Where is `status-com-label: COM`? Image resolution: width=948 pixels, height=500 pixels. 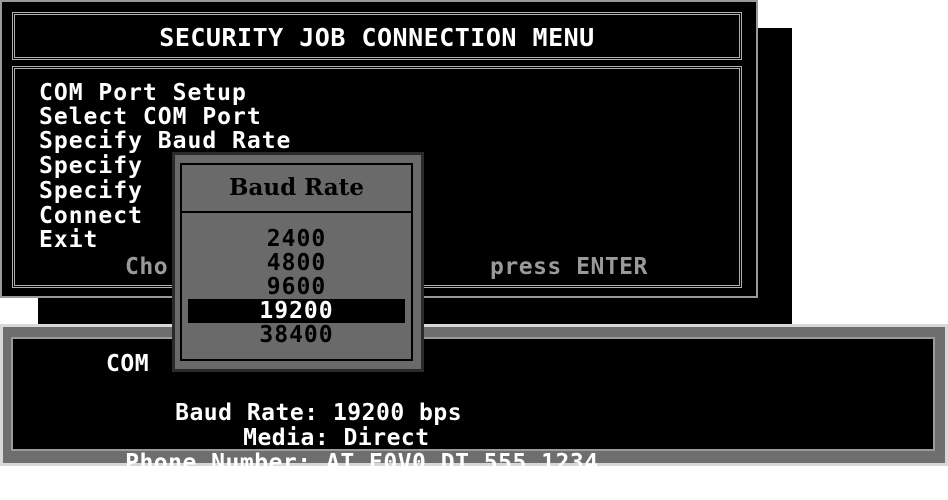 status-com-label: COM is located at coordinates (128, 364).